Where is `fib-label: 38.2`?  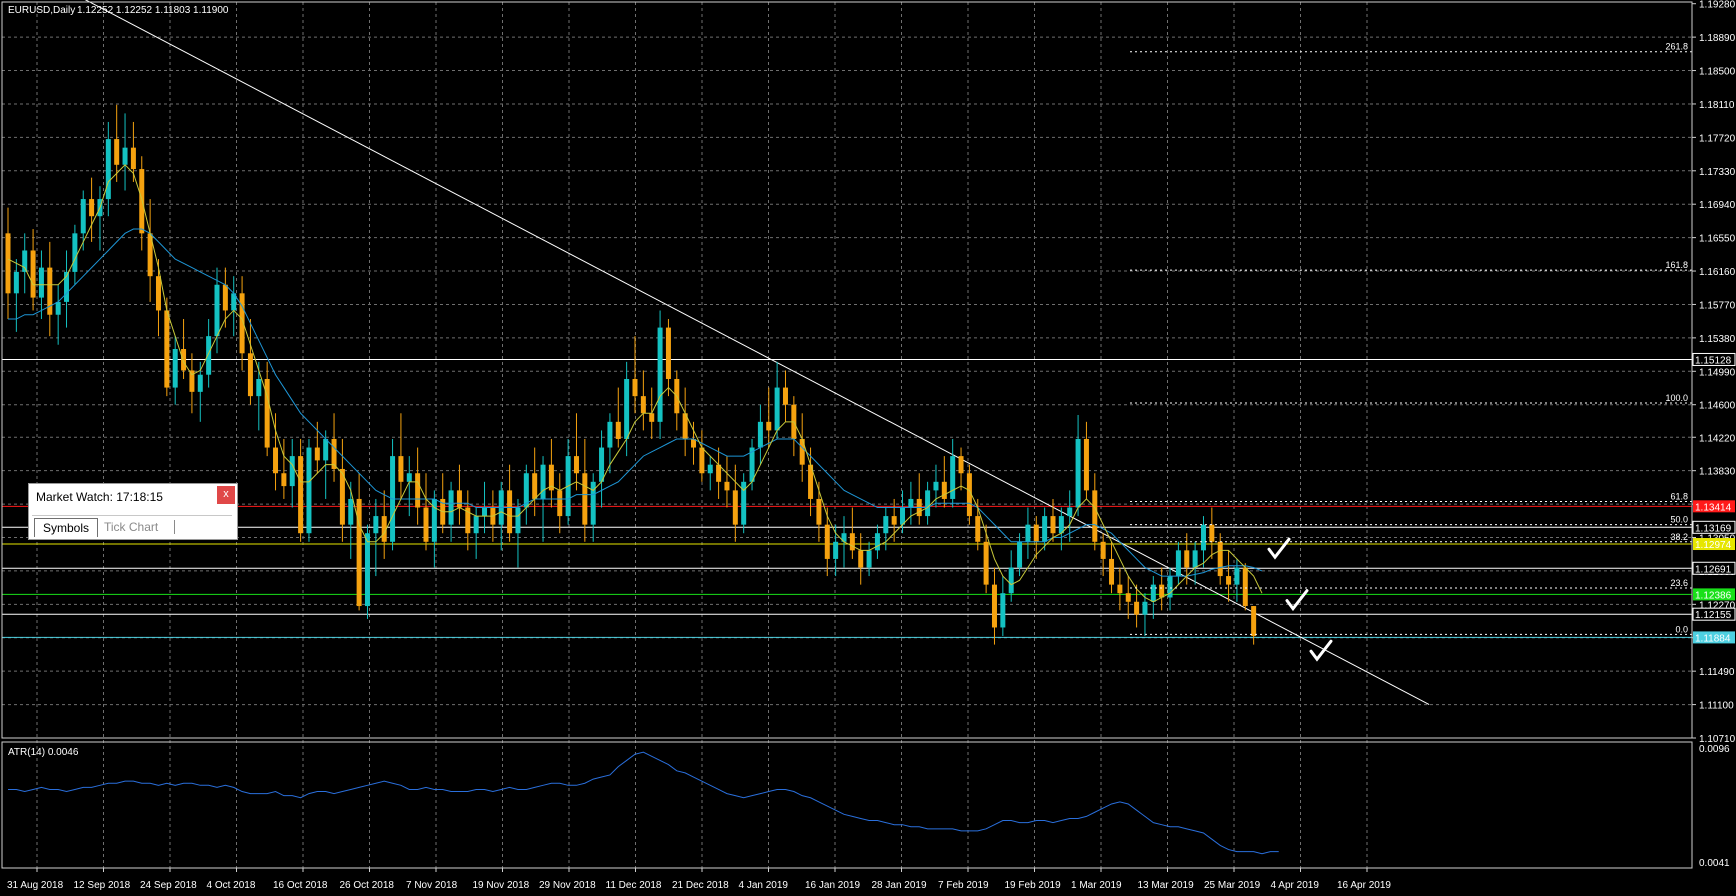
fib-label: 38.2 is located at coordinates (1679, 537).